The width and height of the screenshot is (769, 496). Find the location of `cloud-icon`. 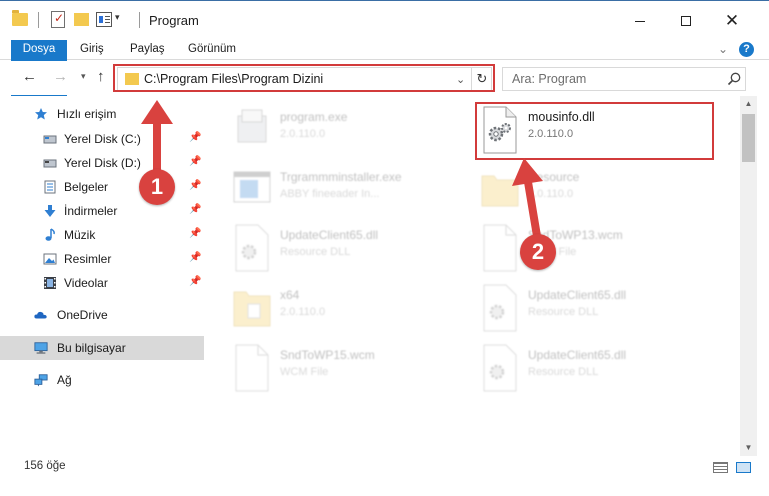

cloud-icon is located at coordinates (40, 315).